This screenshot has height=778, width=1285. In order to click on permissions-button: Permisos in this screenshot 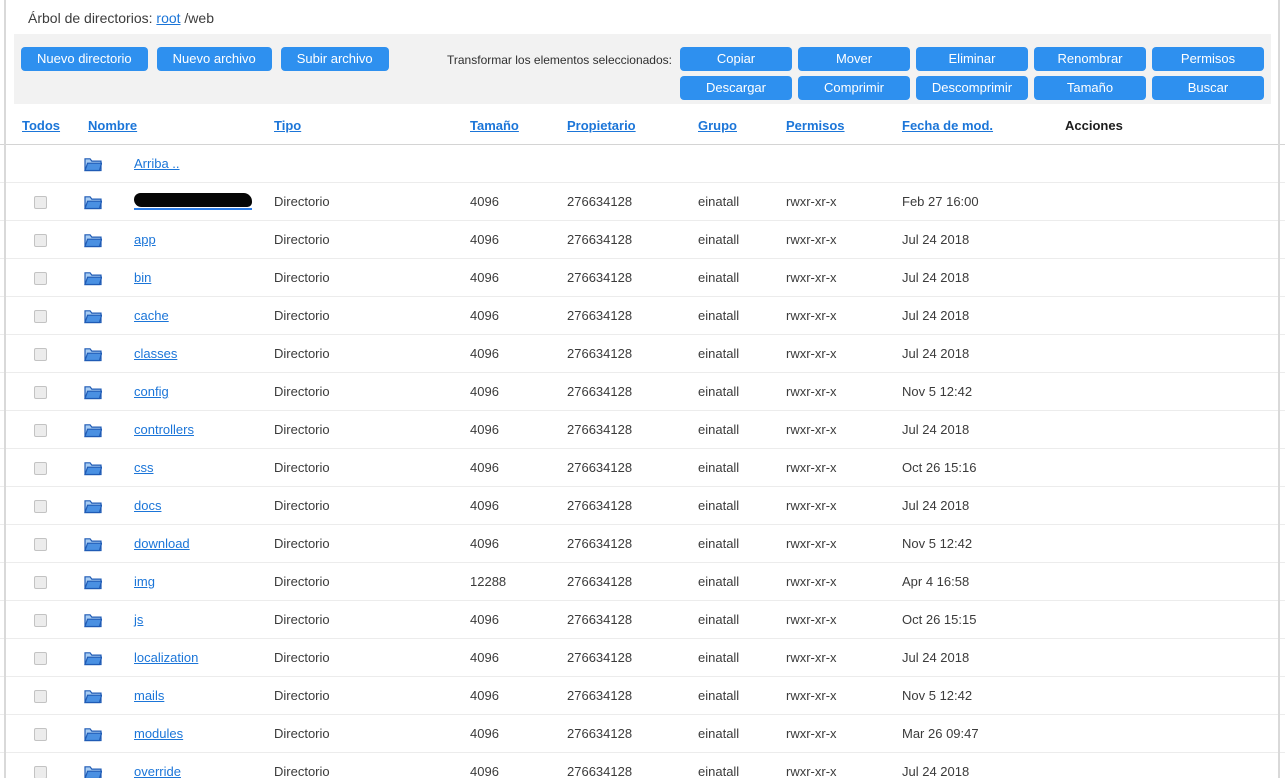, I will do `click(1208, 59)`.